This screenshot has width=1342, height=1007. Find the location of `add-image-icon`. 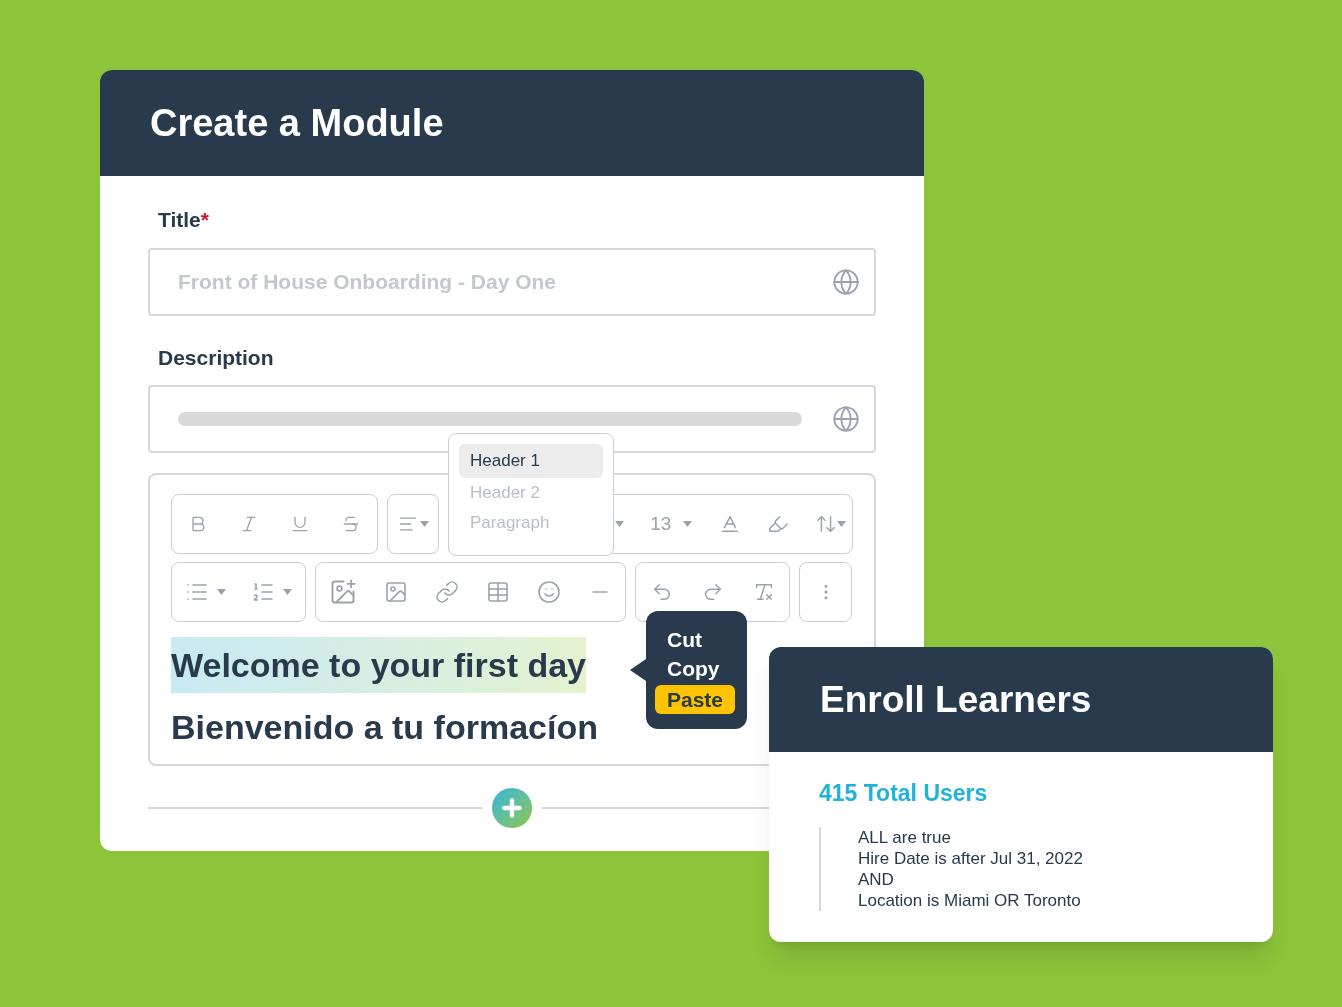

add-image-icon is located at coordinates (343, 592).